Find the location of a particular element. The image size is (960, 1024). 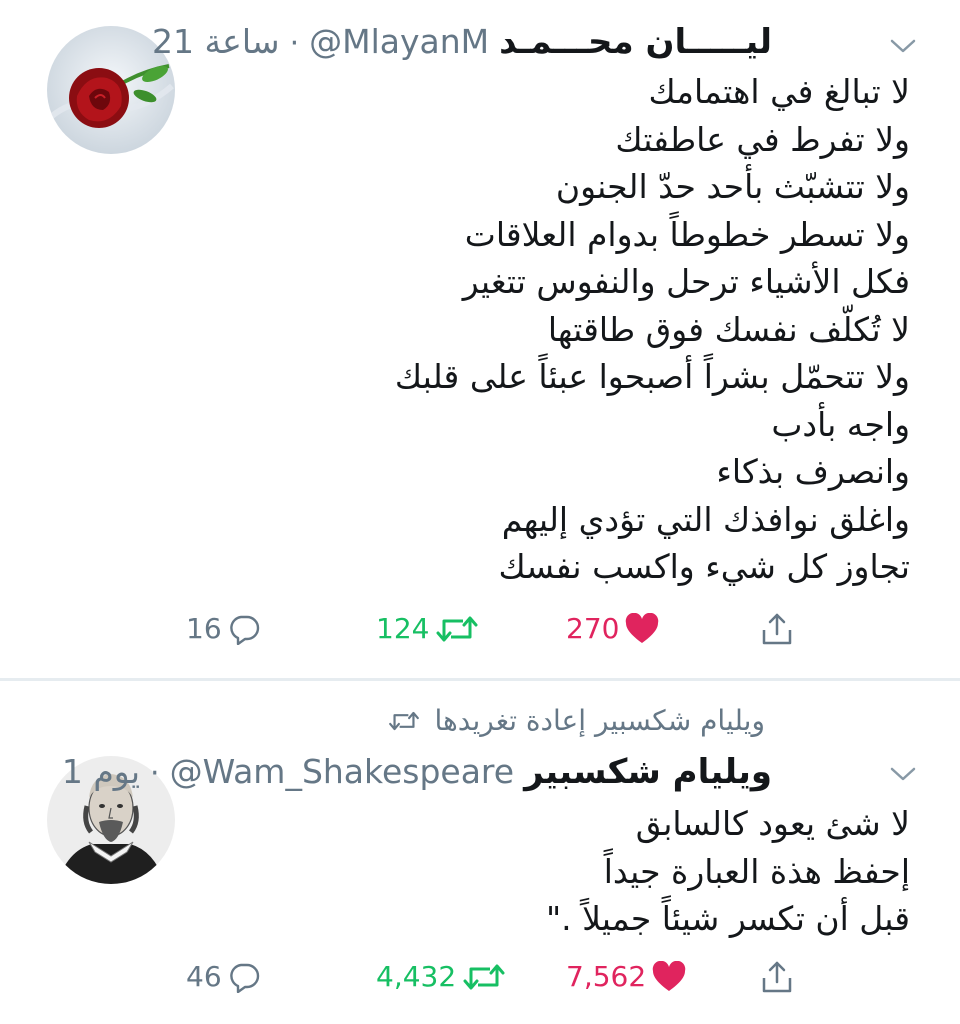

tweet-text-line: ولا تسطر خطوطاً بدوام العلاقات is located at coordinates (687, 234).